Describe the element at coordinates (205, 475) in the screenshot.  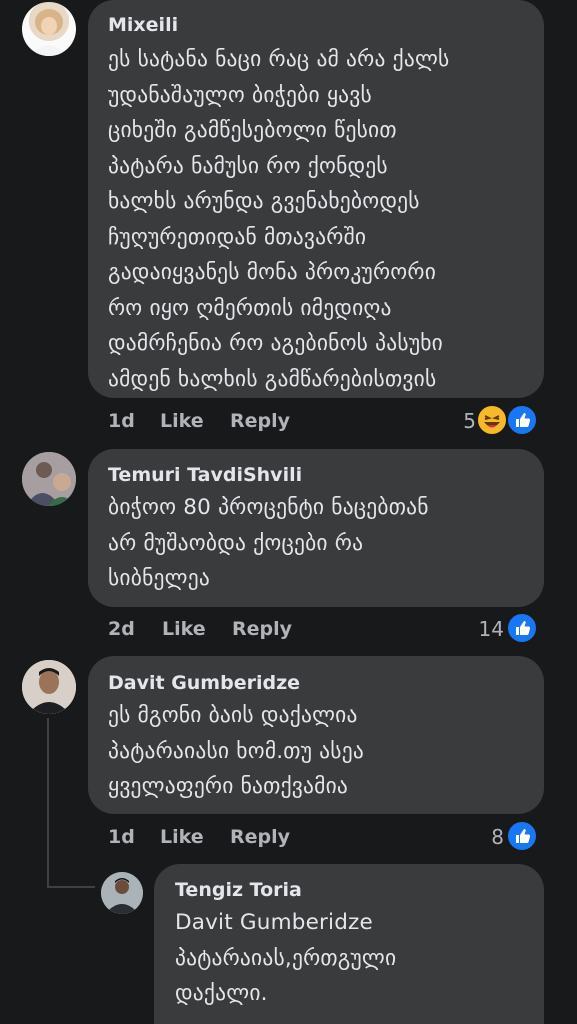
I see `comment-author: Temuri TavdiShvili` at that location.